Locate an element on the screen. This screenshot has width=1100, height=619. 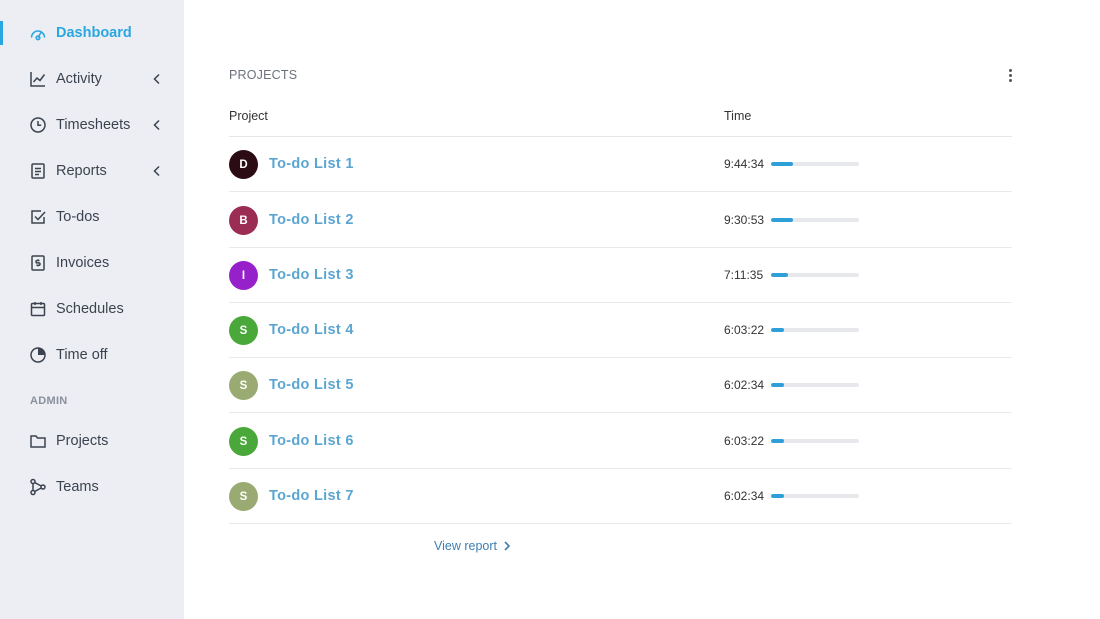
sidebar-item-activity: Activity is located at coordinates (92, 79).